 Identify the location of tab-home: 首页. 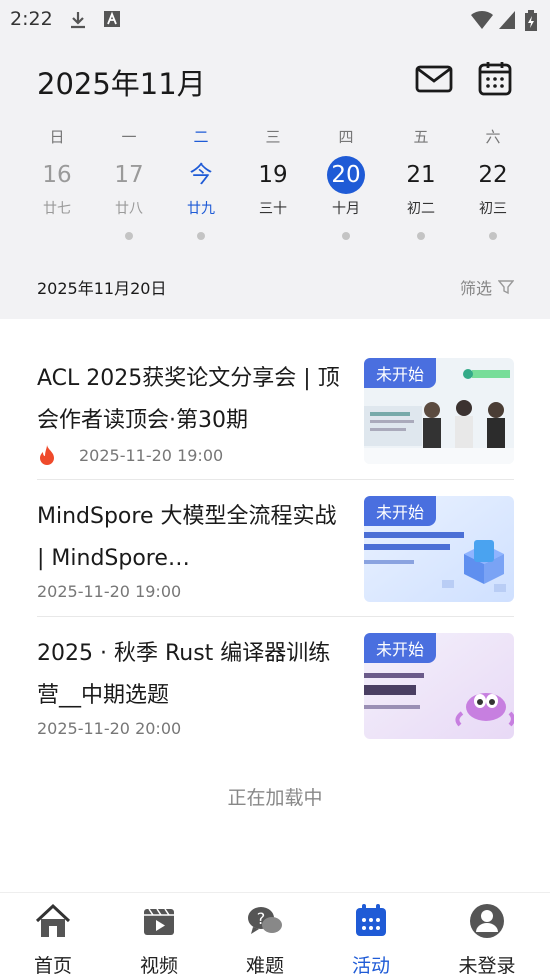
(53, 939).